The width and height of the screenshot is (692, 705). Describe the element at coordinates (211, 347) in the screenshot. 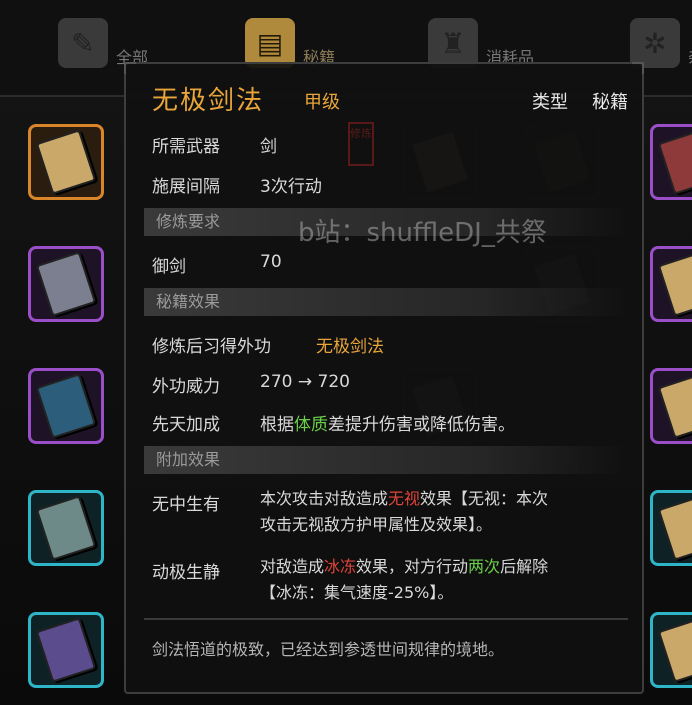

I see `learn-skill-label: 修炼后习得外功` at that location.